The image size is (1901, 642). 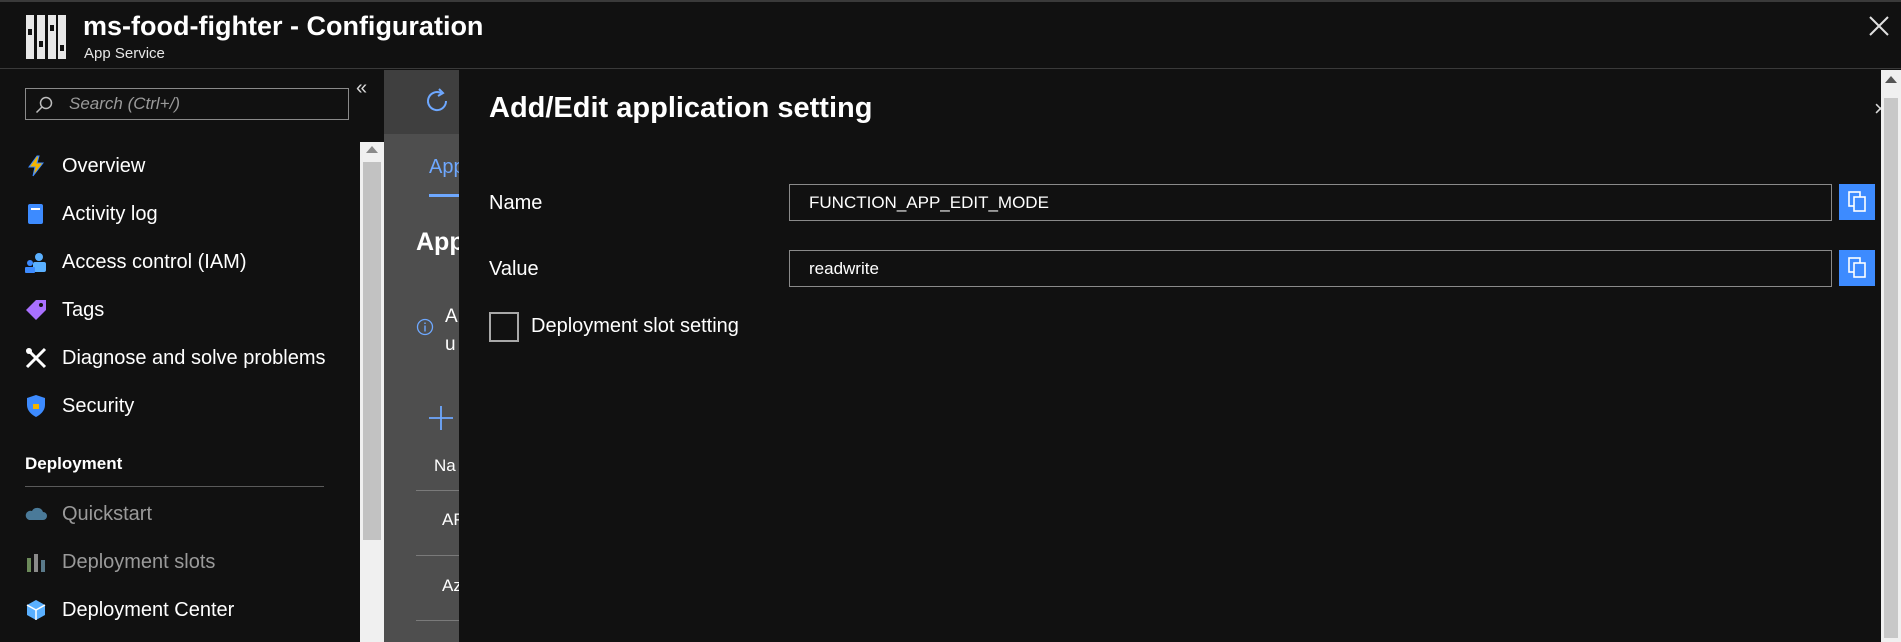 I want to click on sidebar-item-label: Diagnose and solve problems, so click(x=194, y=357).